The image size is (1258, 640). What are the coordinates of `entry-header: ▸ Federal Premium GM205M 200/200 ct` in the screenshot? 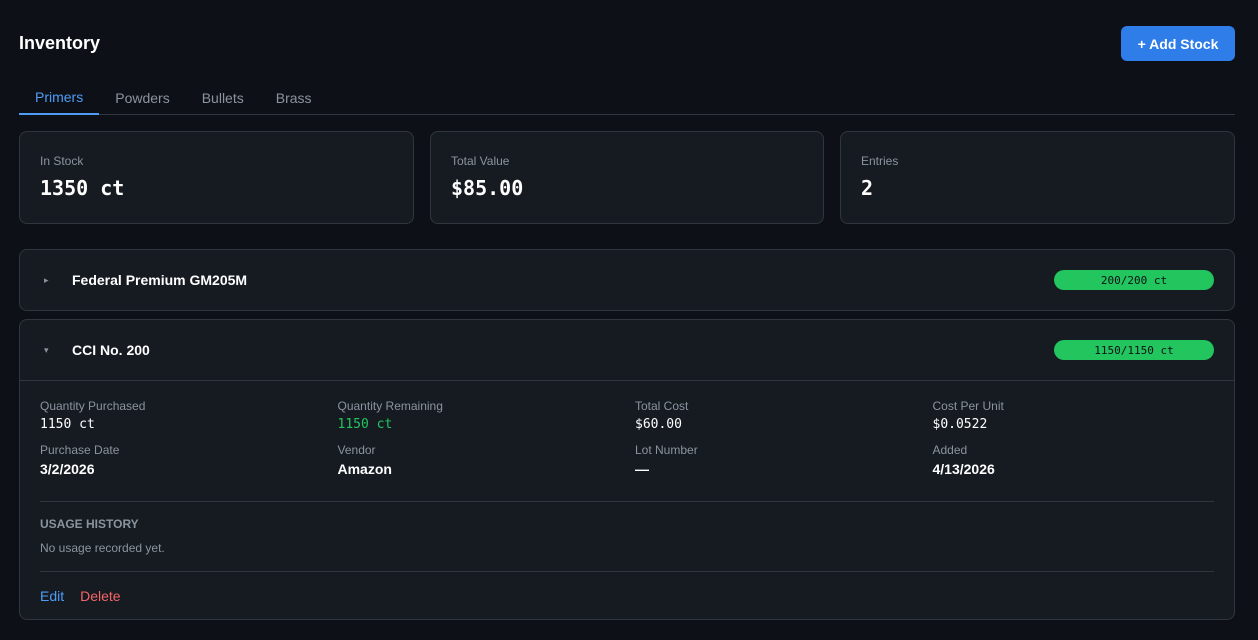 It's located at (627, 280).